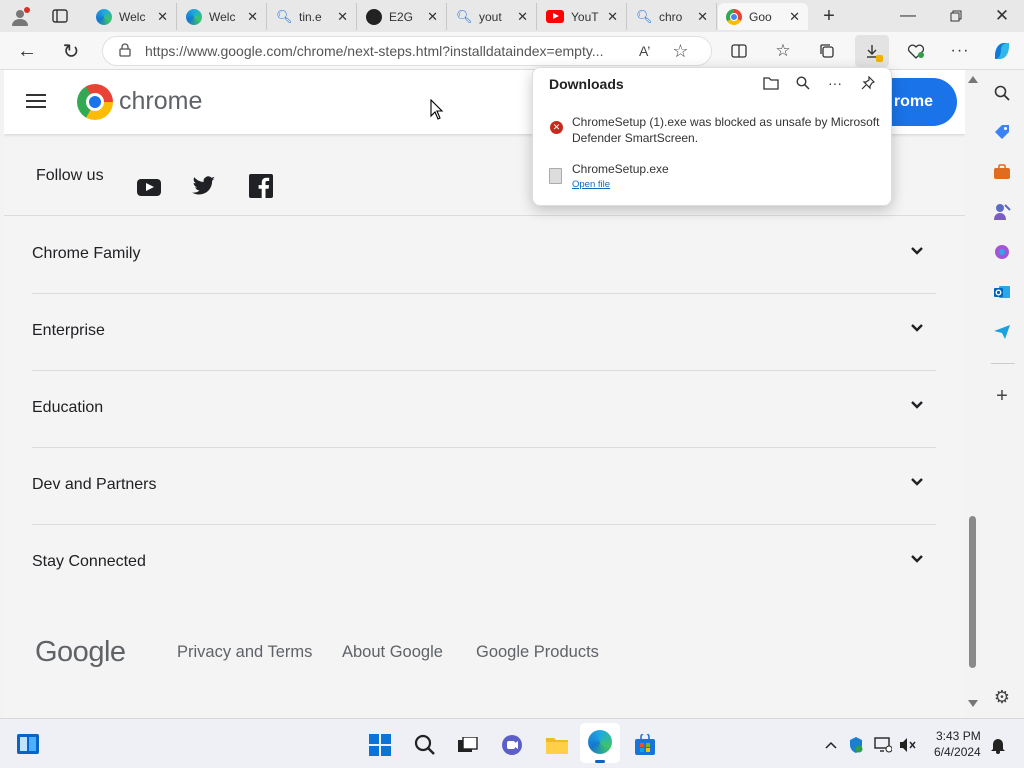 Image resolution: width=1024 pixels, height=768 pixels. What do you see at coordinates (908, 16) in the screenshot?
I see `minimize-button: —` at bounding box center [908, 16].